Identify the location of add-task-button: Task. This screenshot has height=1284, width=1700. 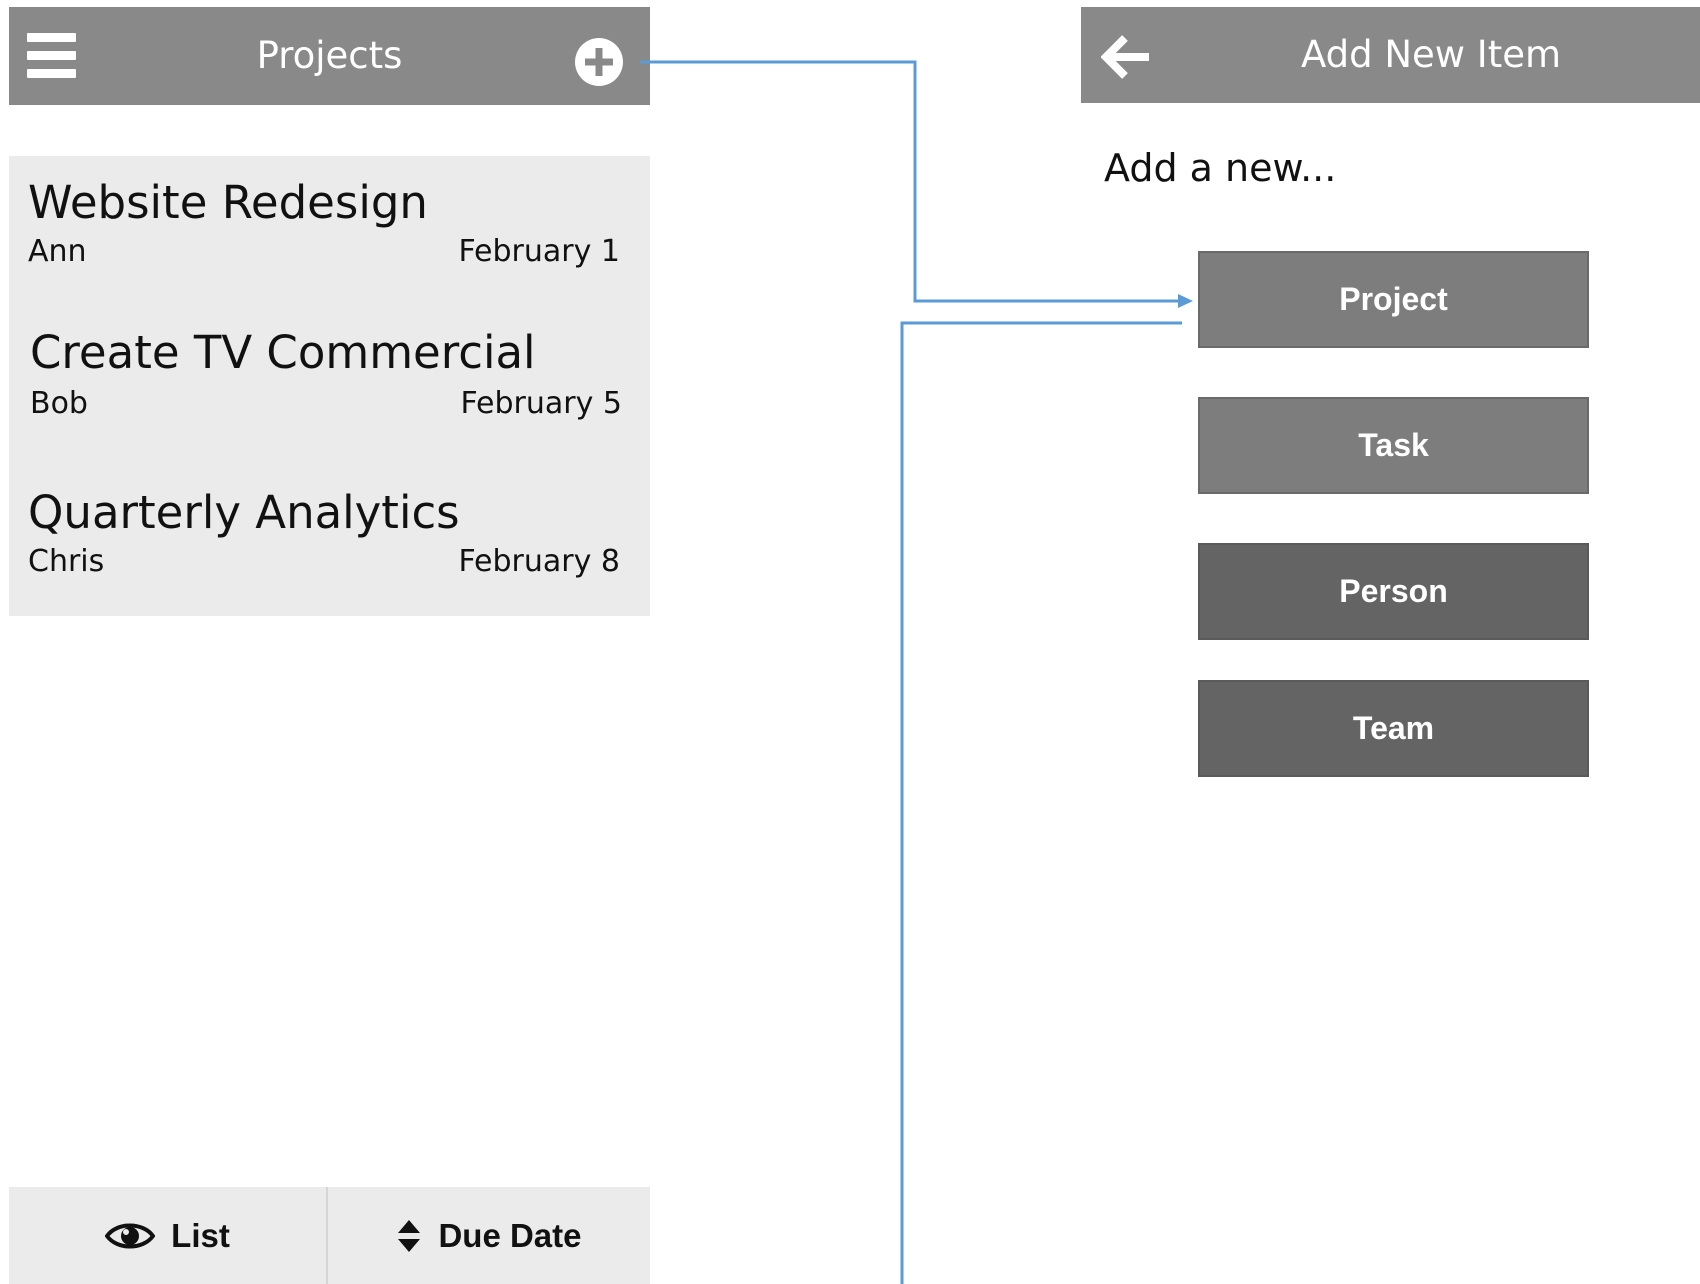
(1393, 445).